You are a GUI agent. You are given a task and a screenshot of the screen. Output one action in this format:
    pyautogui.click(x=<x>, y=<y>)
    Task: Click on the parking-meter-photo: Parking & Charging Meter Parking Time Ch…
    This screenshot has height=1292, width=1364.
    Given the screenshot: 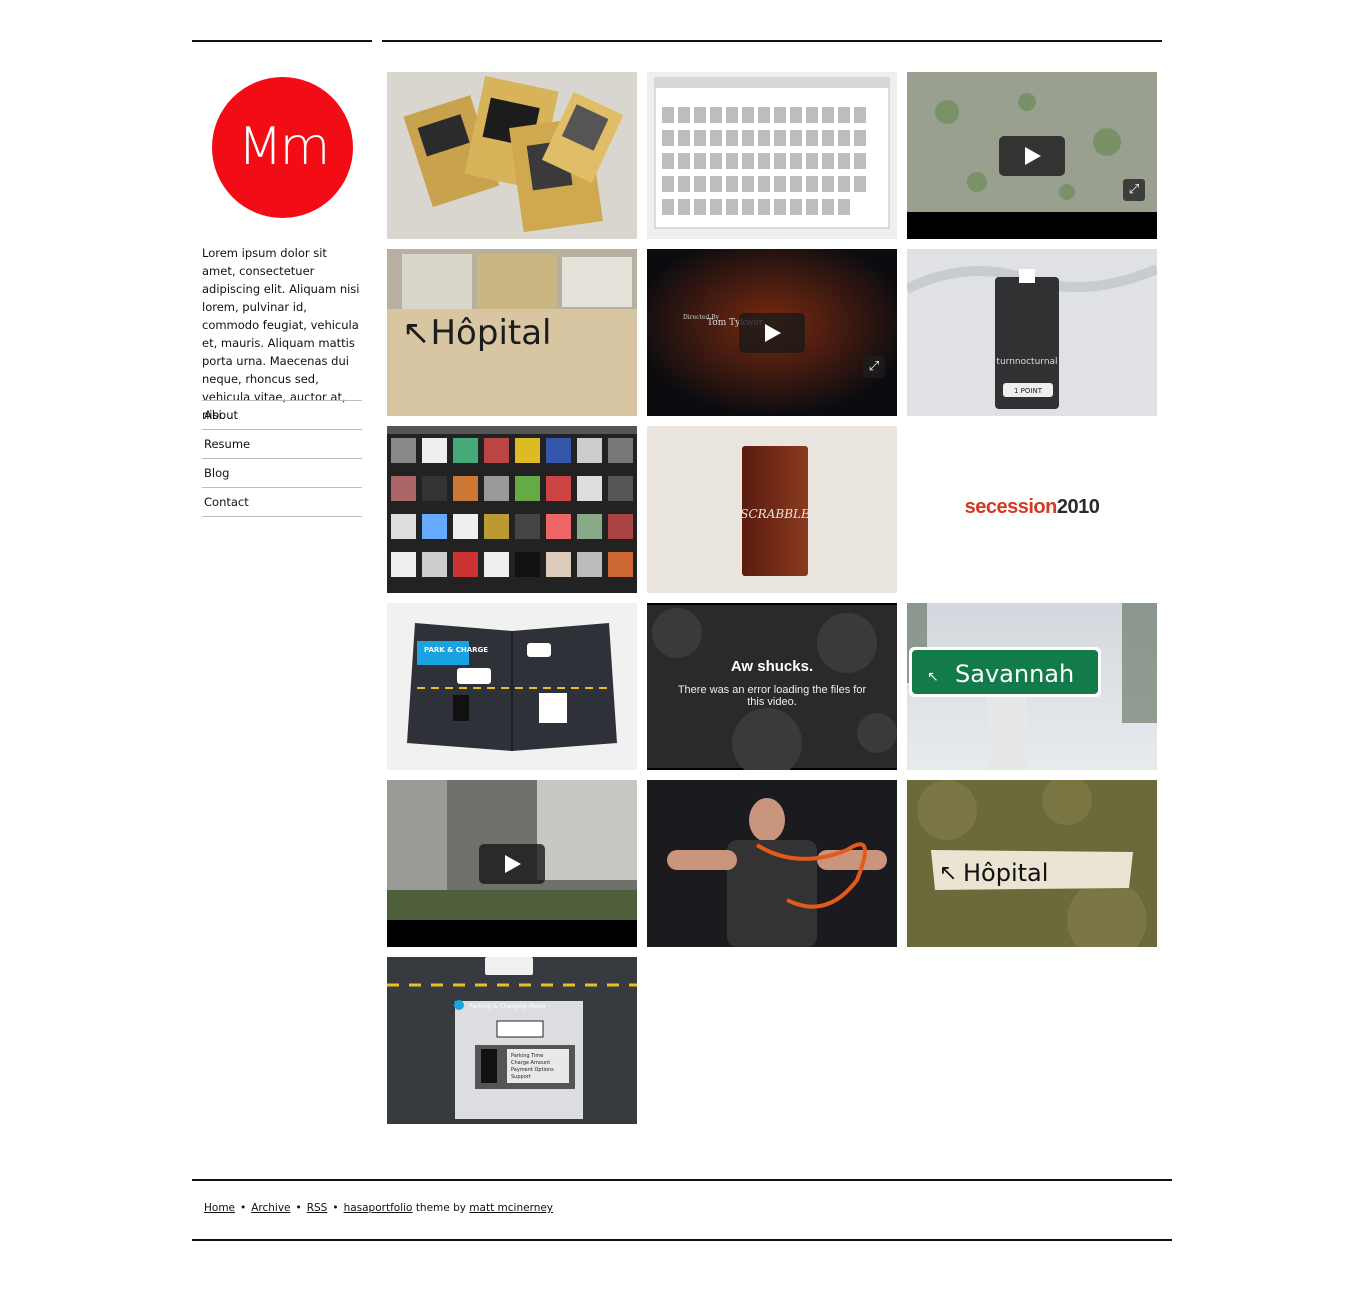 What is the action you would take?
    pyautogui.click(x=512, y=1040)
    